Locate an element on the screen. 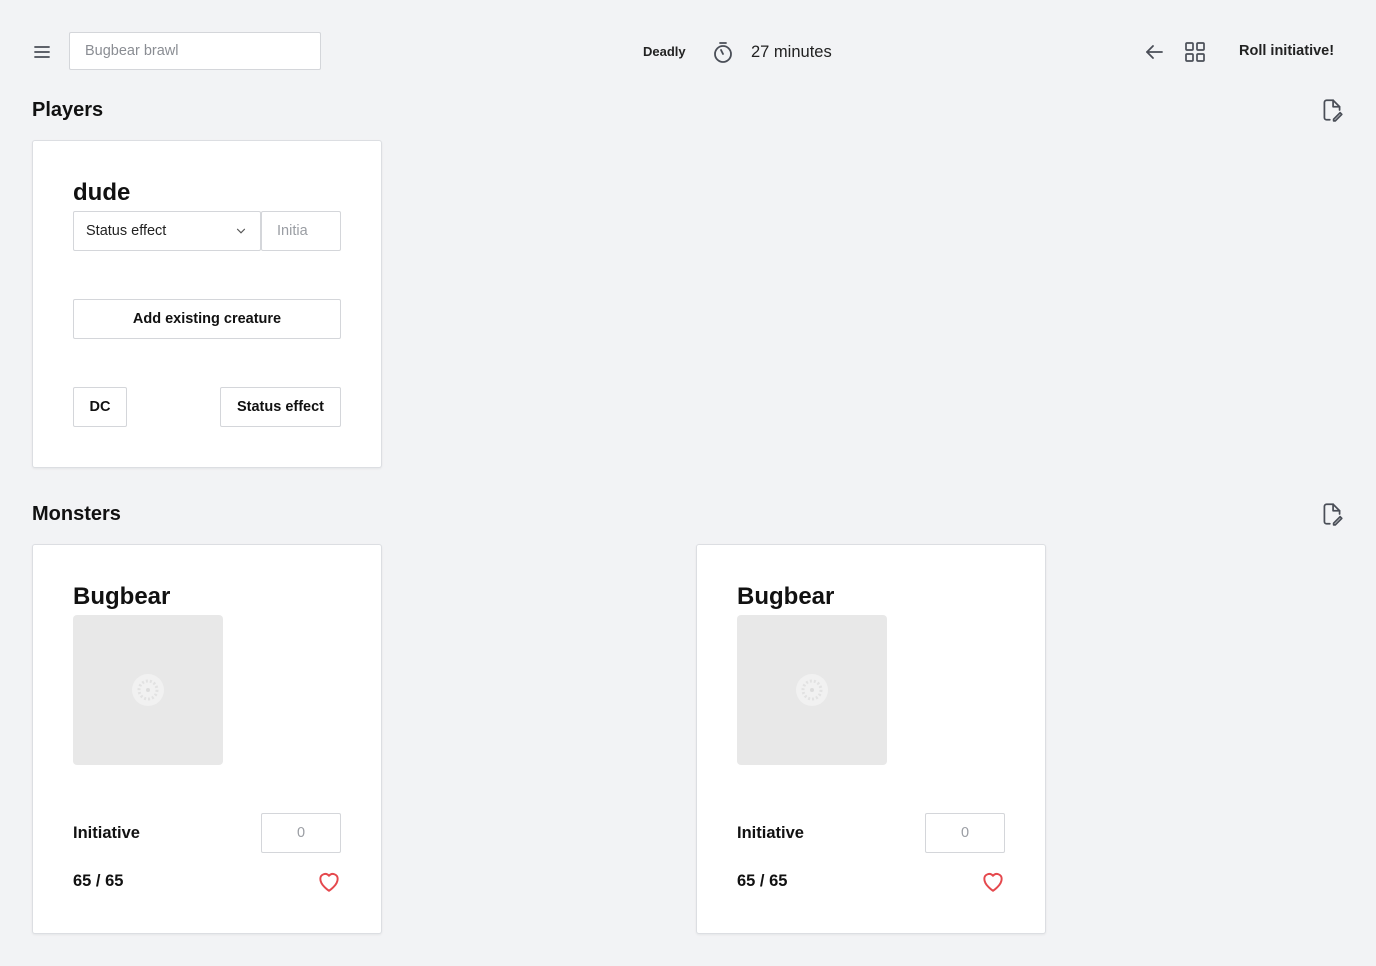 The height and width of the screenshot is (966, 1376). menu-button is located at coordinates (42, 52).